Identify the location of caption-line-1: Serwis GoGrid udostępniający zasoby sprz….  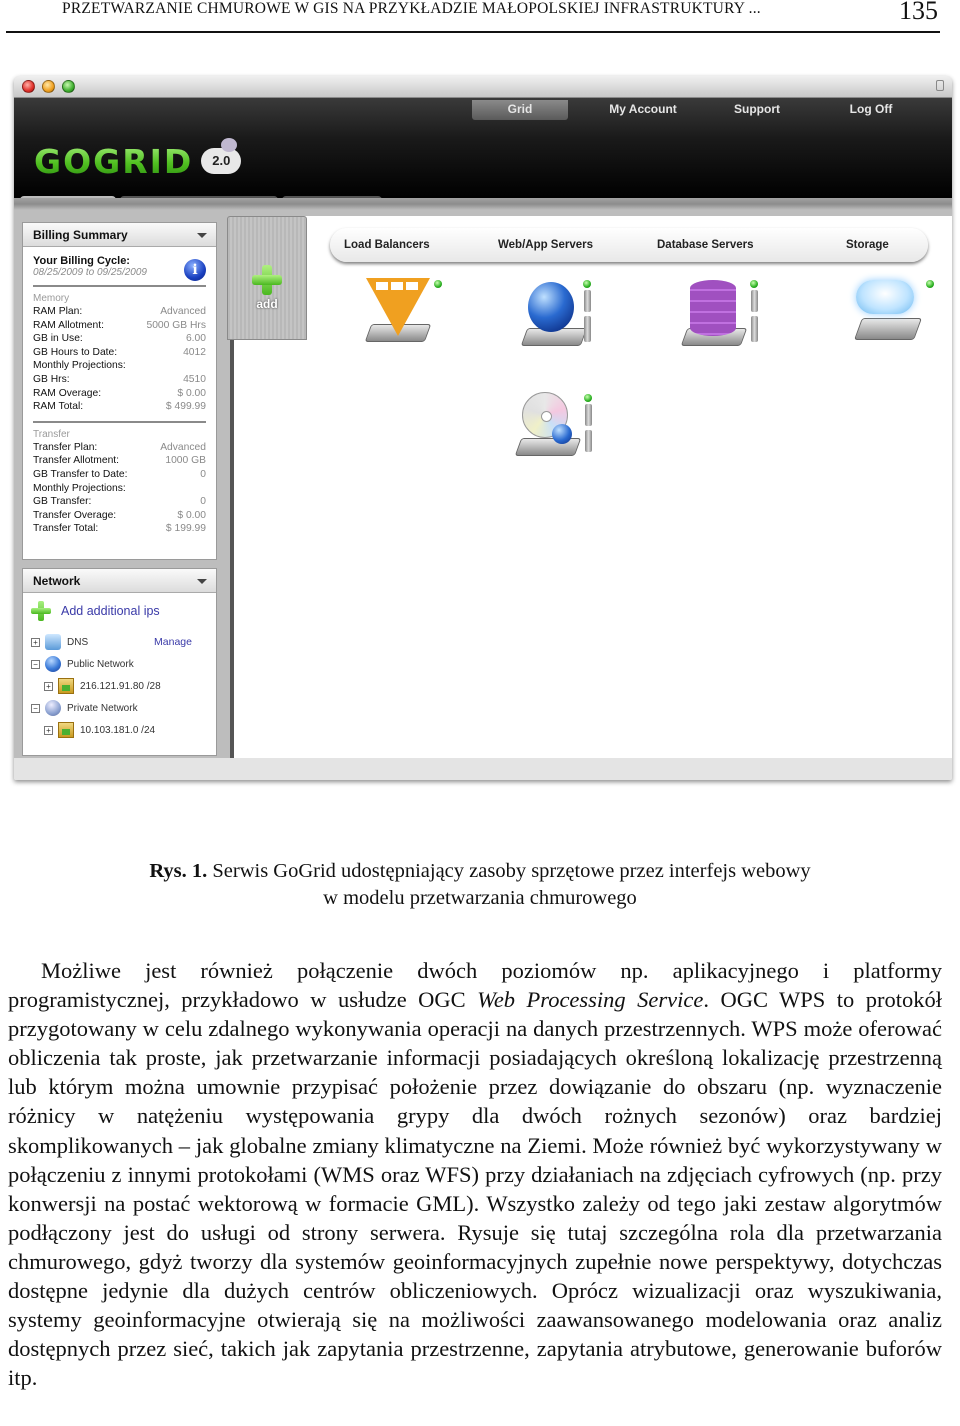
(511, 871).